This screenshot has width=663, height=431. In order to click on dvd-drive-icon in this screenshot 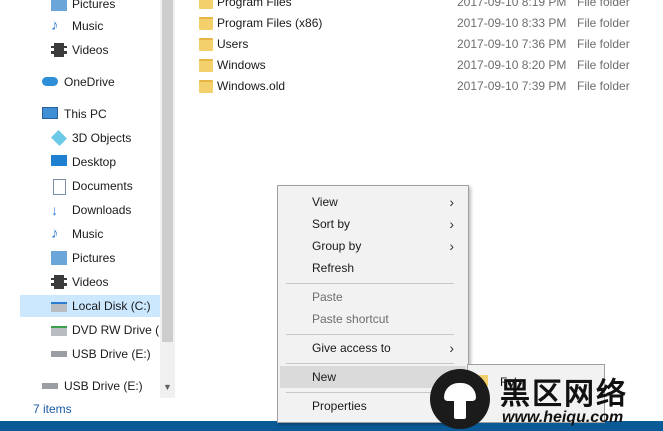, I will do `click(59, 331)`.